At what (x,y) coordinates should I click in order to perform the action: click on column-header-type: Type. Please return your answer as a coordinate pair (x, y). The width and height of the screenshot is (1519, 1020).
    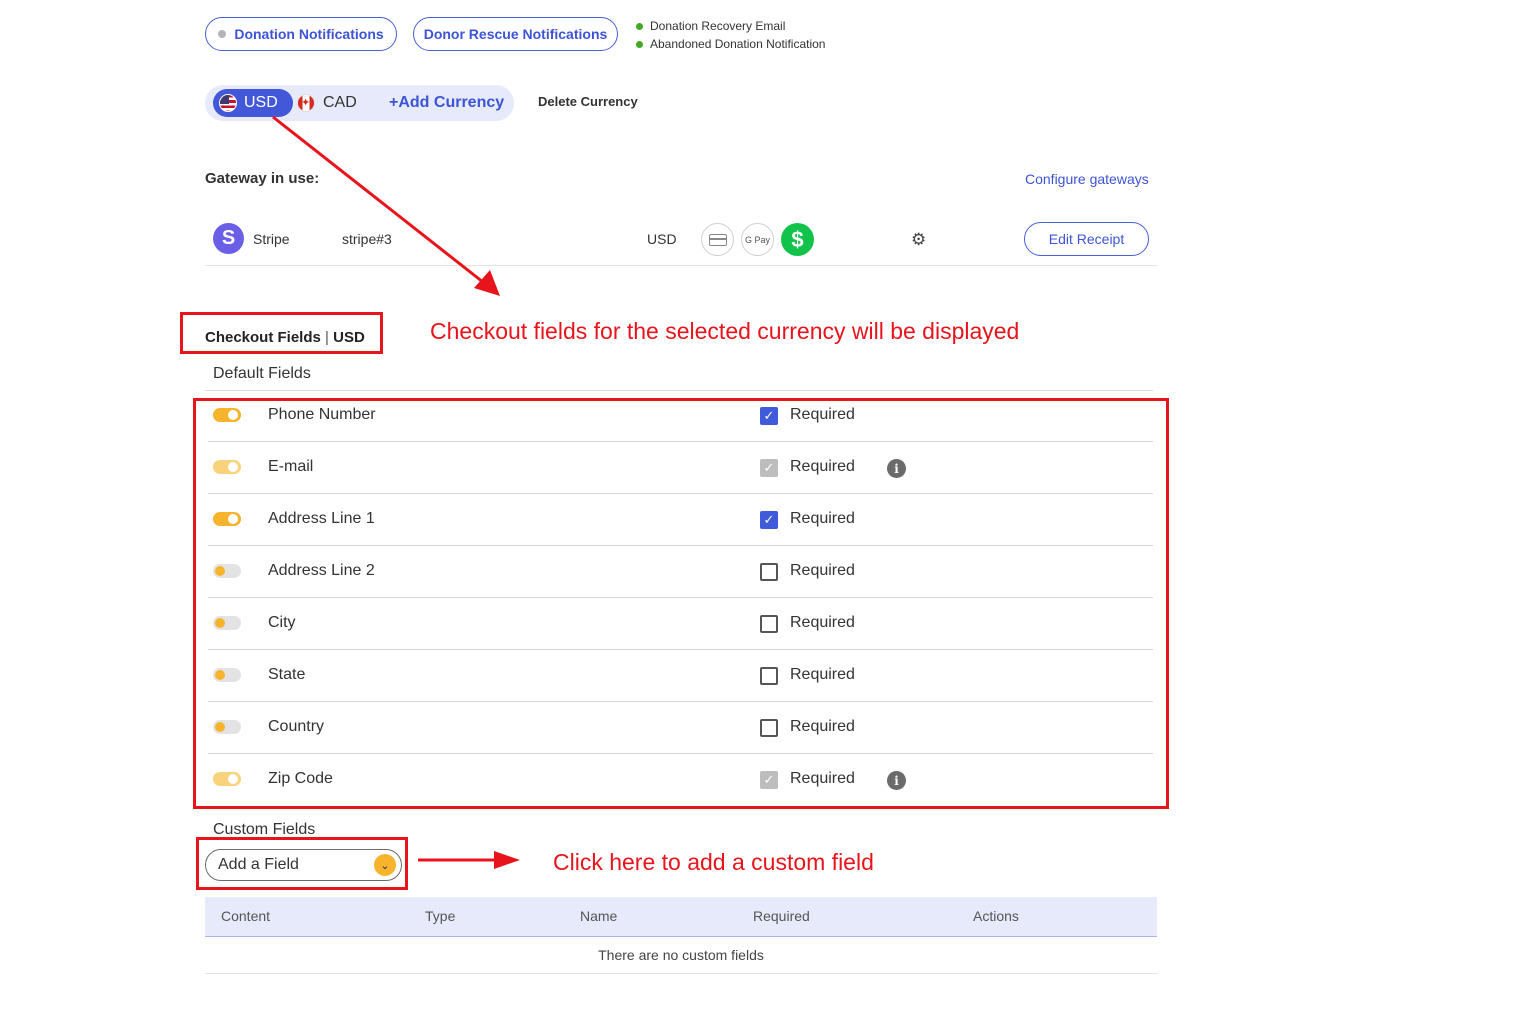
    Looking at the image, I should click on (440, 916).